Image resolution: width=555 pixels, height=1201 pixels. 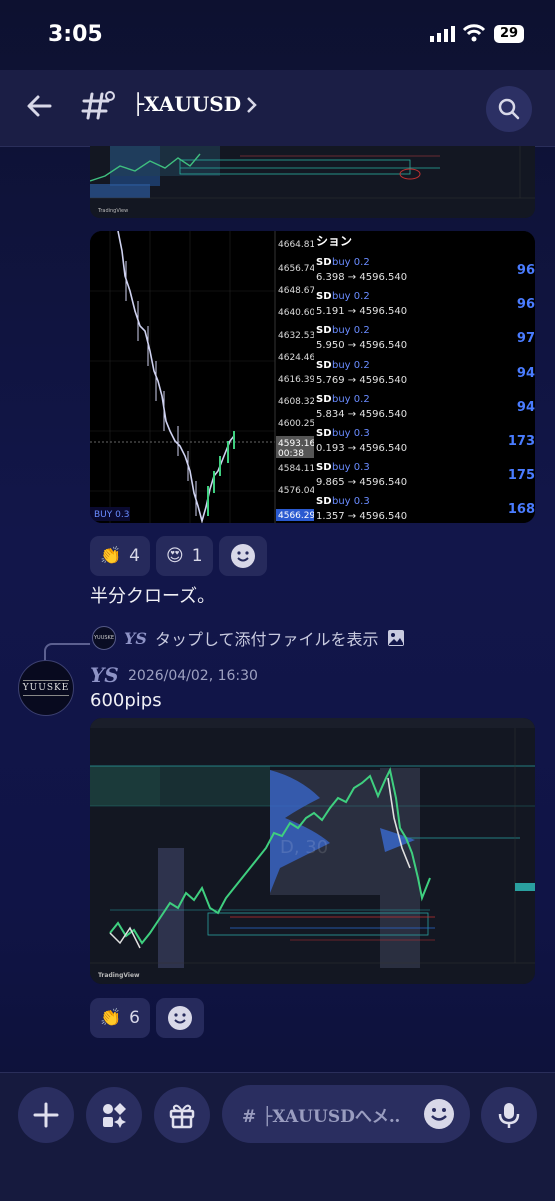 I want to click on apps-button, so click(x=114, y=1115).